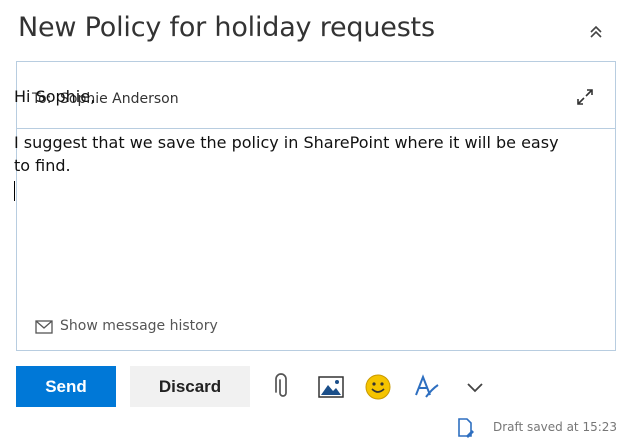 This screenshot has height=443, width=635. Describe the element at coordinates (55, 96) in the screenshot. I see `body-greeting: Hi Sophie,` at that location.